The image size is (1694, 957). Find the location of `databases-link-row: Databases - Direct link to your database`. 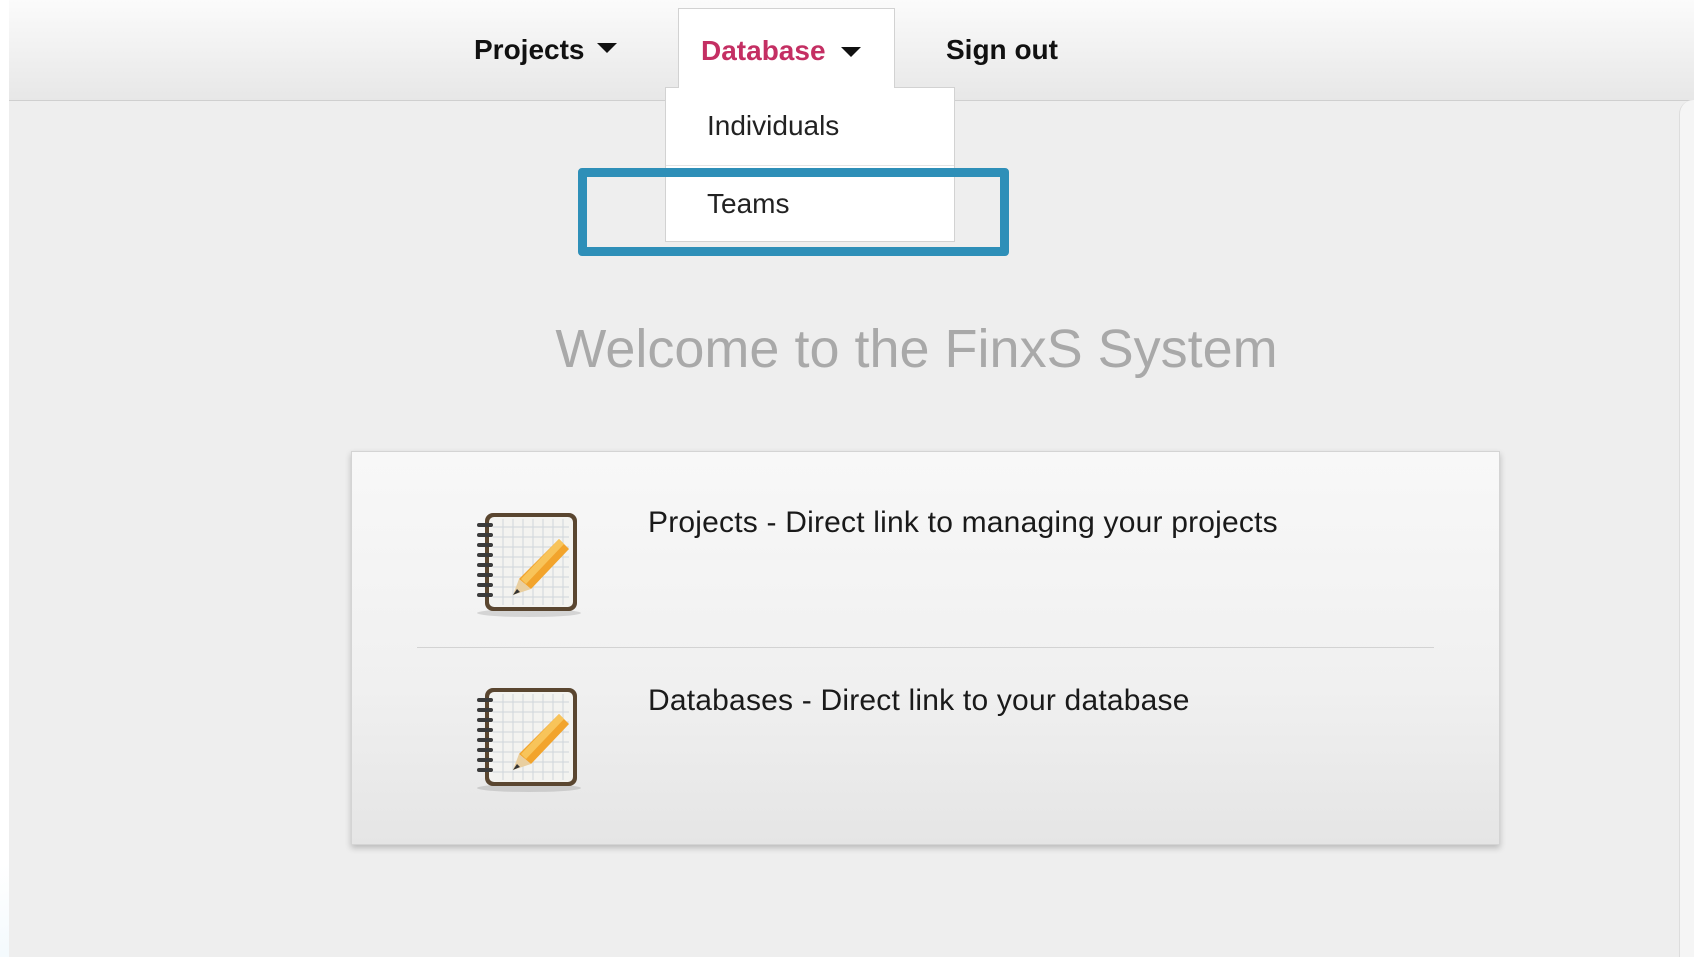

databases-link-row: Databases - Direct link to your database is located at coordinates (925, 737).